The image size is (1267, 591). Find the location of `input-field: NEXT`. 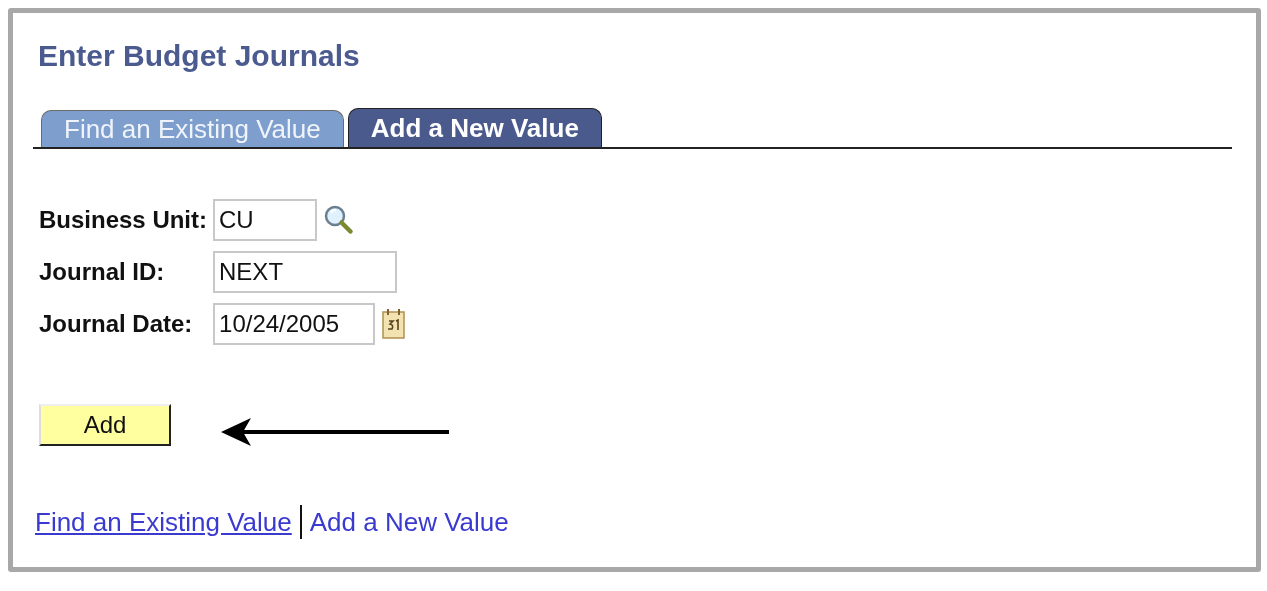

input-field: NEXT is located at coordinates (305, 272).